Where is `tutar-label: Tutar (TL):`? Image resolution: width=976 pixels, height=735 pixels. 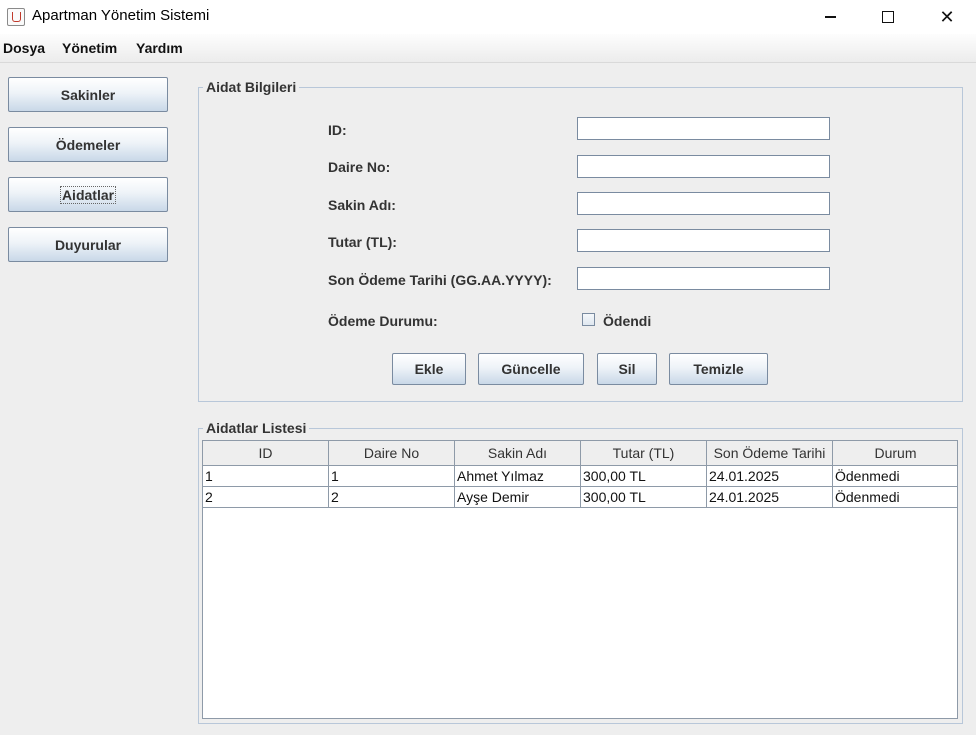 tutar-label: Tutar (TL): is located at coordinates (362, 242).